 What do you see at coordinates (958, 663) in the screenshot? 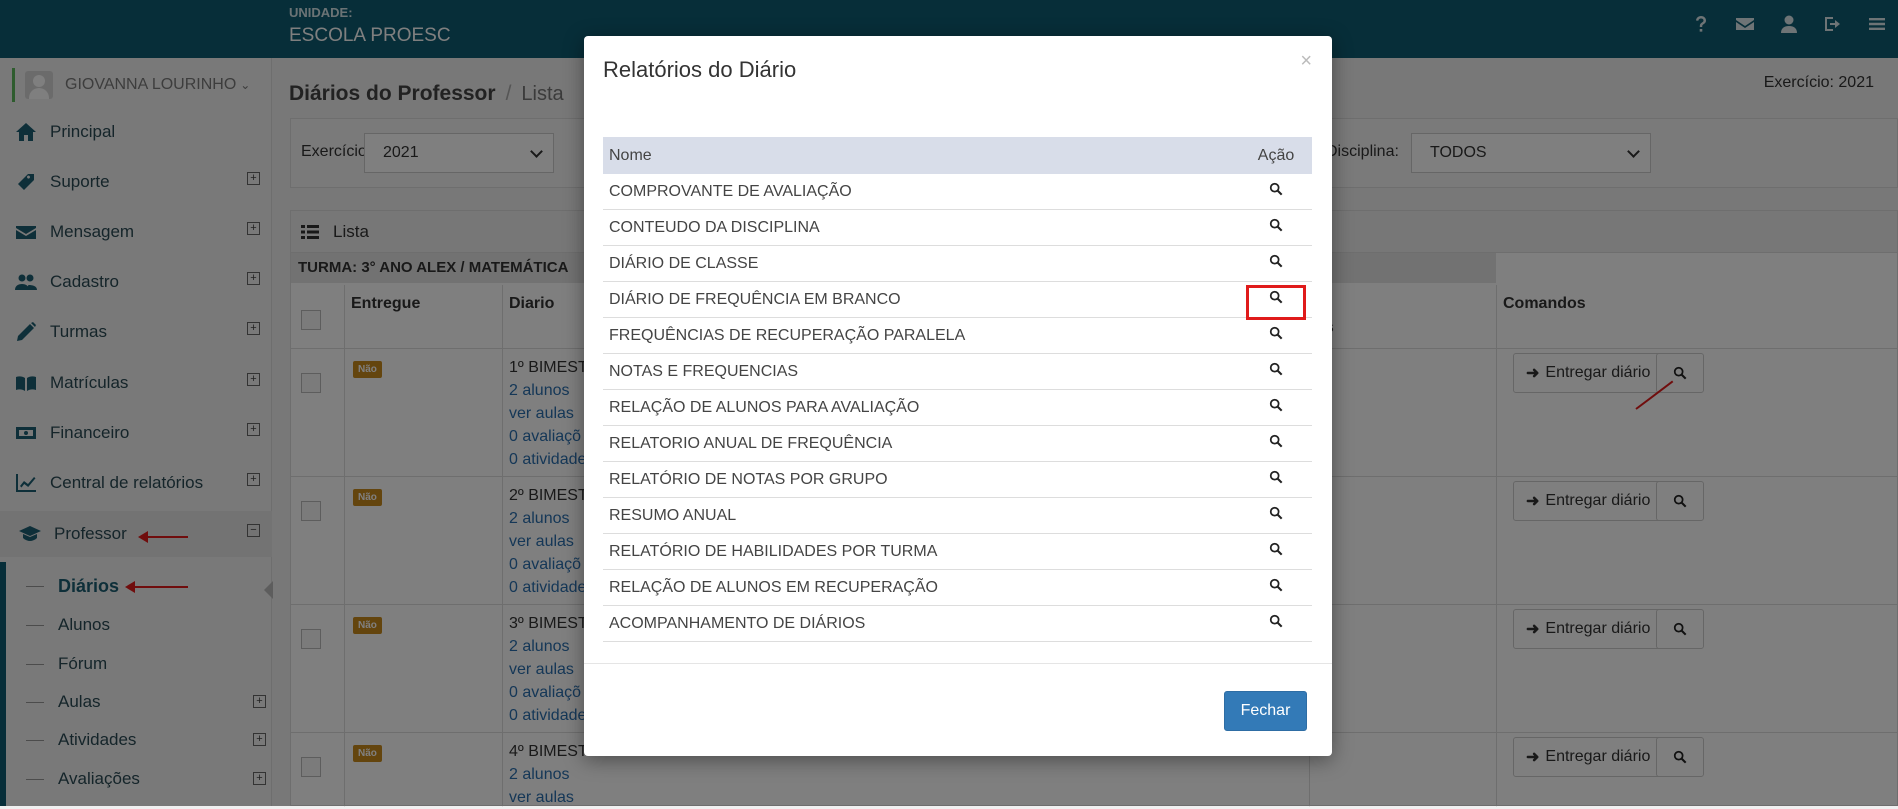
I see `modal-footer-divider` at bounding box center [958, 663].